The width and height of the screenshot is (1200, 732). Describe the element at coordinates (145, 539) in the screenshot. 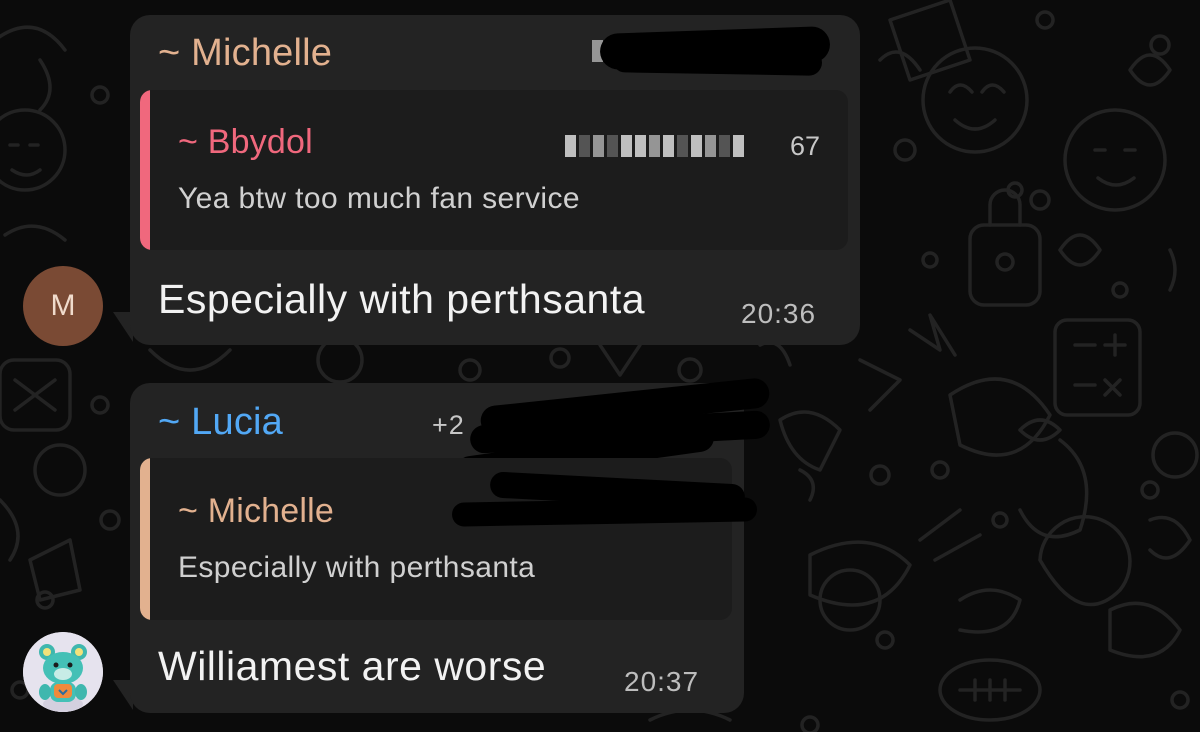

I see `quote-accent-bar` at that location.